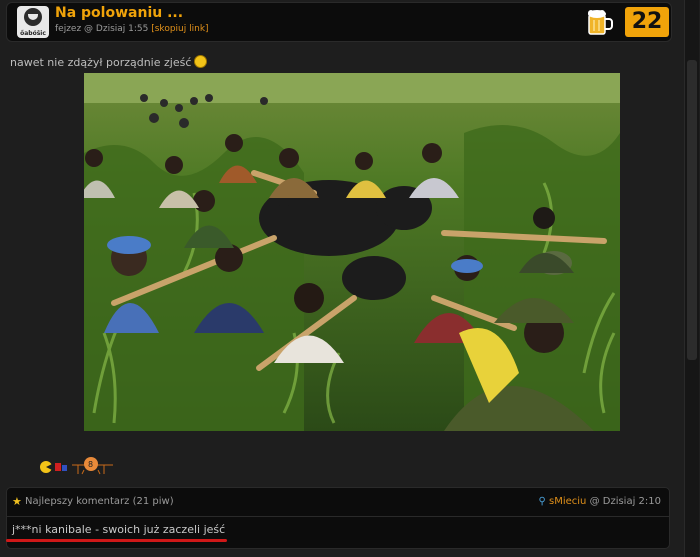 The width and height of the screenshot is (700, 557). Describe the element at coordinates (58, 467) in the screenshot. I see `ghost-icon` at that location.